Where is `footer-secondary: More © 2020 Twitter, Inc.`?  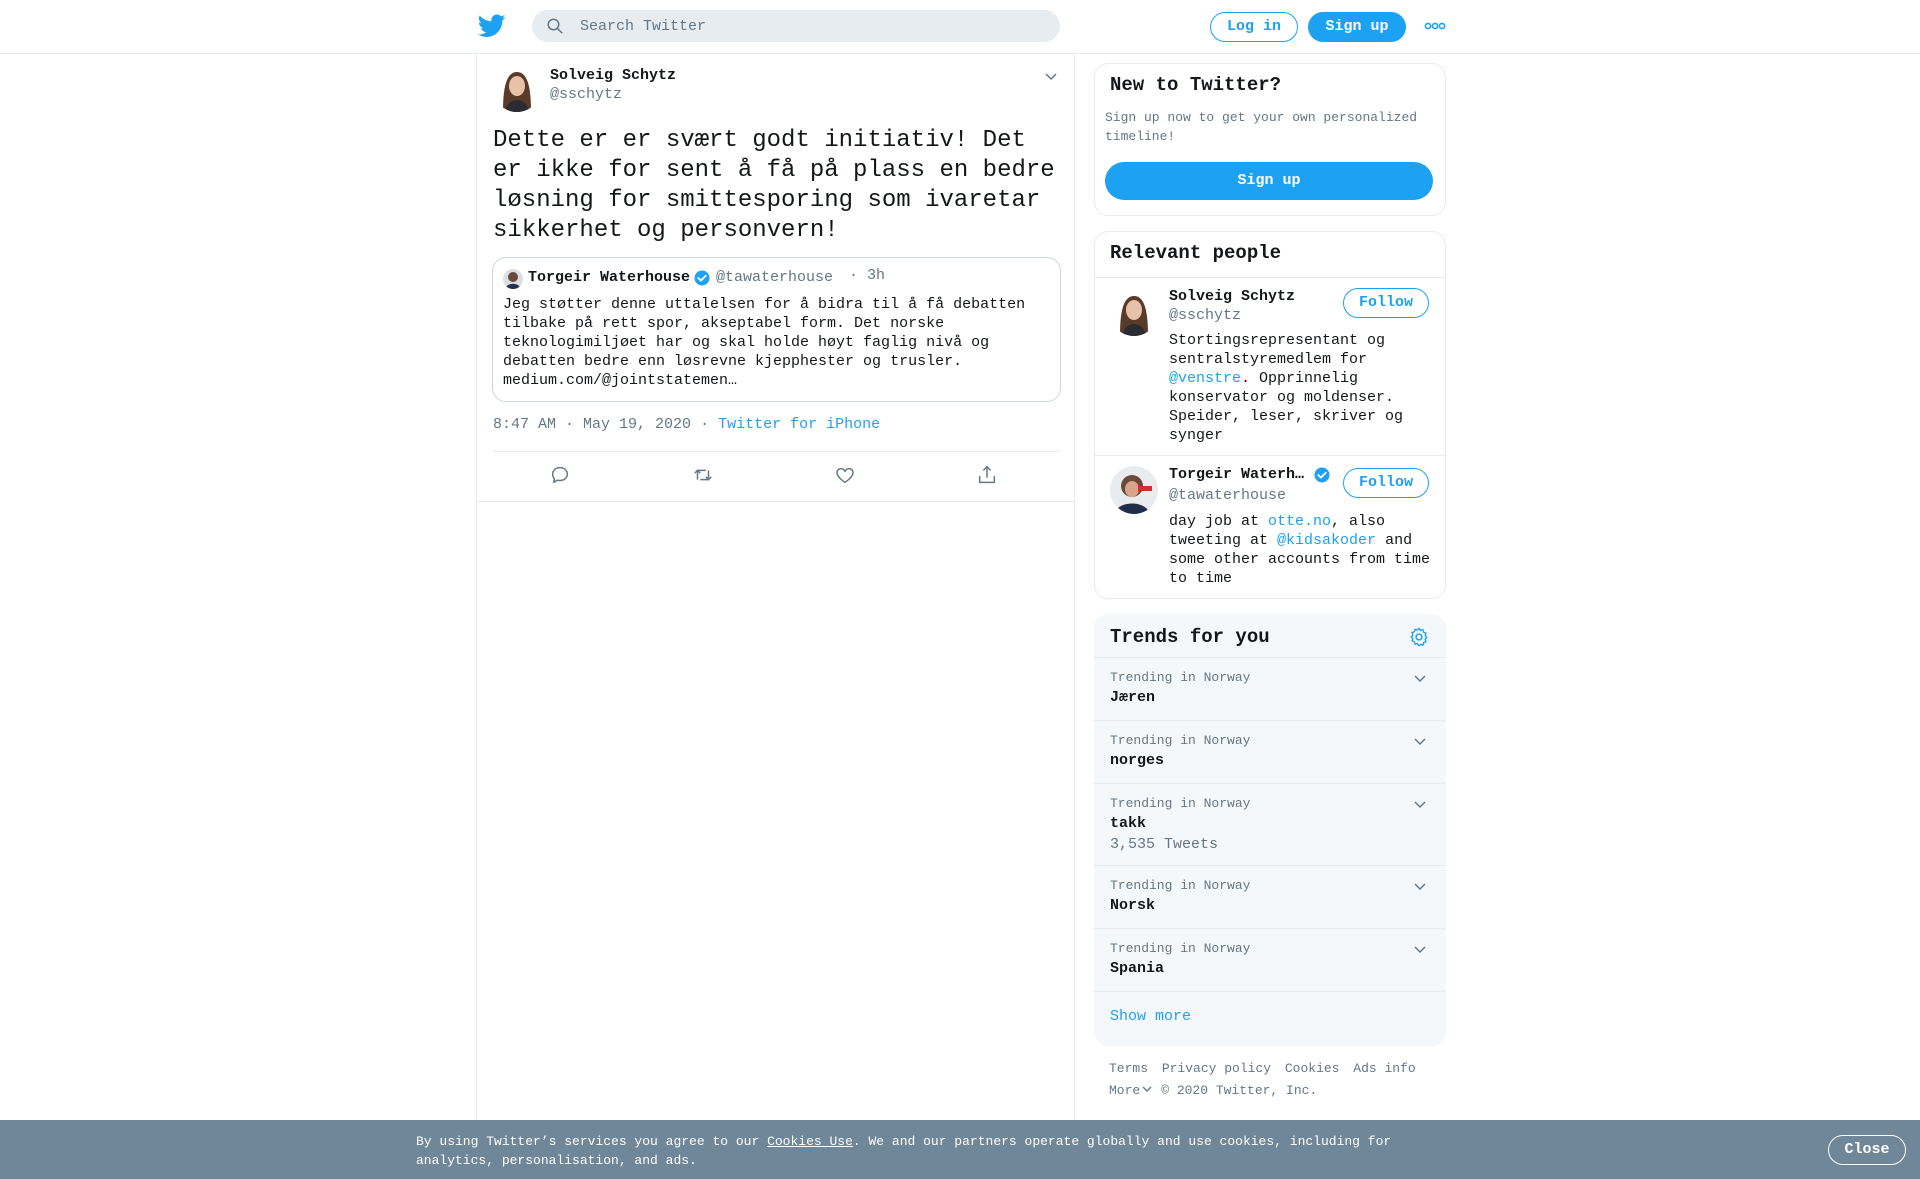
footer-secondary: More © 2020 Twitter, Inc. is located at coordinates (1213, 1090).